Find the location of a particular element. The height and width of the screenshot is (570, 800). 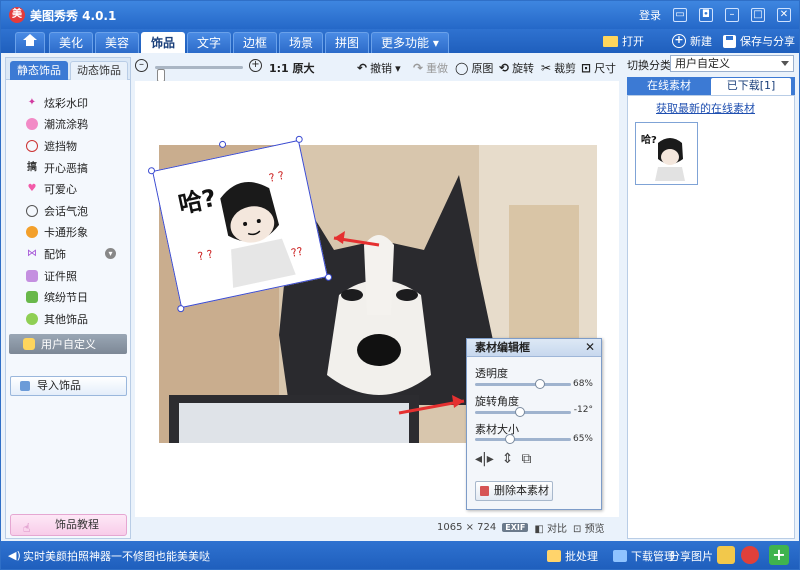

undo-button: ↶ 撤销 ▾ is located at coordinates (379, 68).